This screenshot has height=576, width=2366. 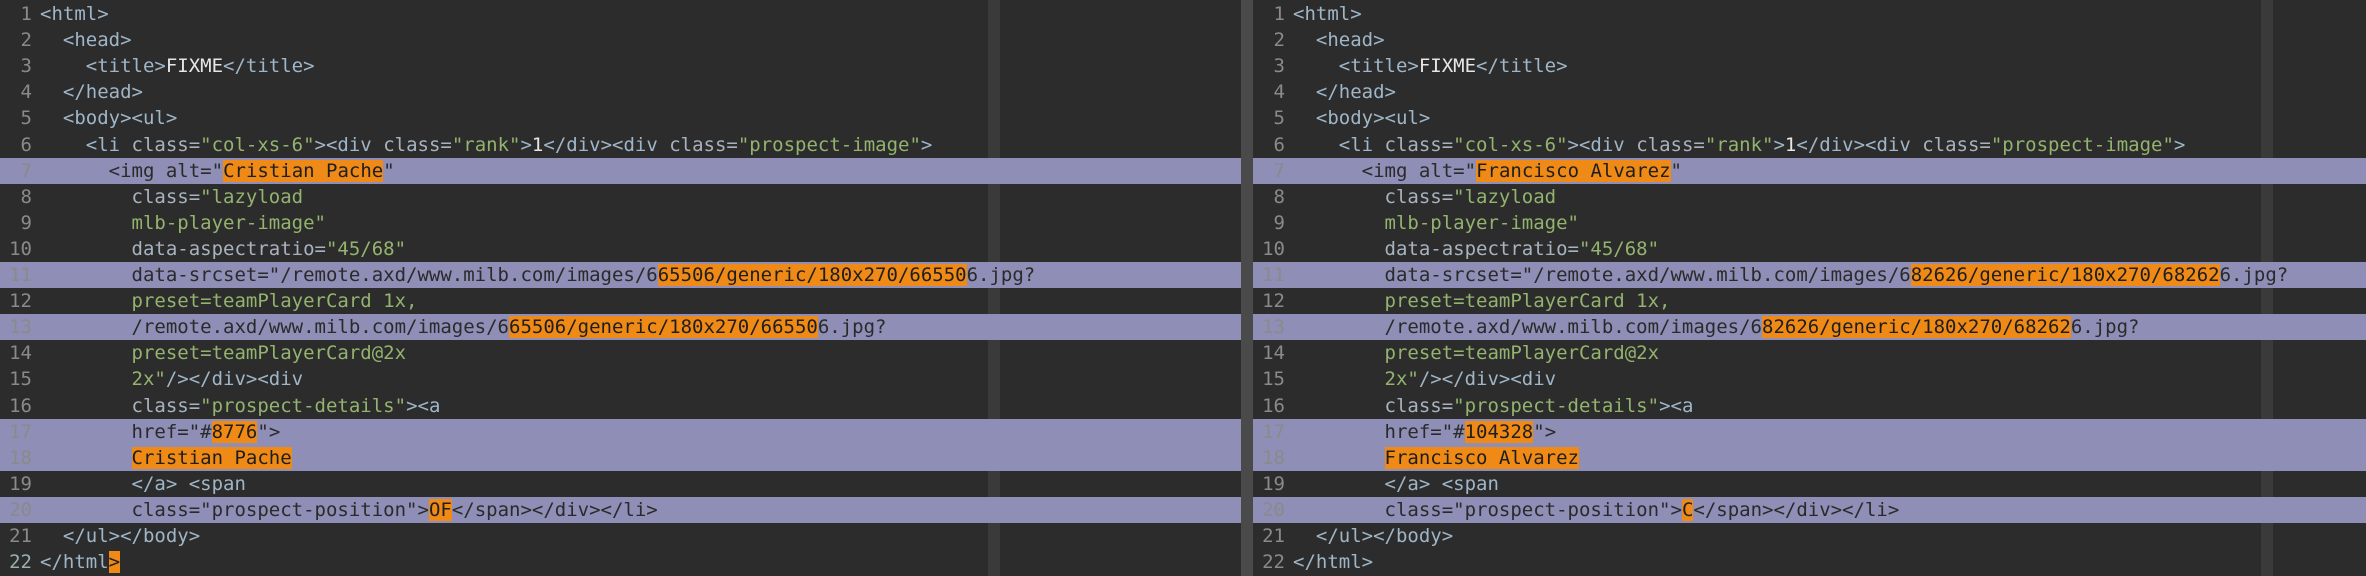 I want to click on line-number: 21, so click(x=20, y=536).